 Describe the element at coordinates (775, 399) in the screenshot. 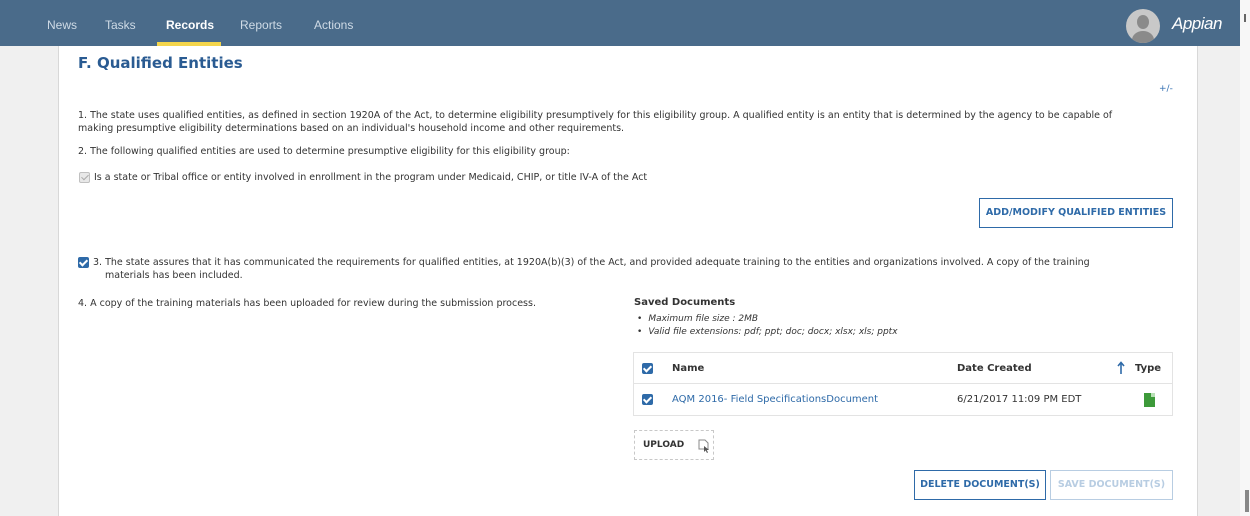

I see `document-link: AQM 2016- Field SpecificationsDocument` at that location.